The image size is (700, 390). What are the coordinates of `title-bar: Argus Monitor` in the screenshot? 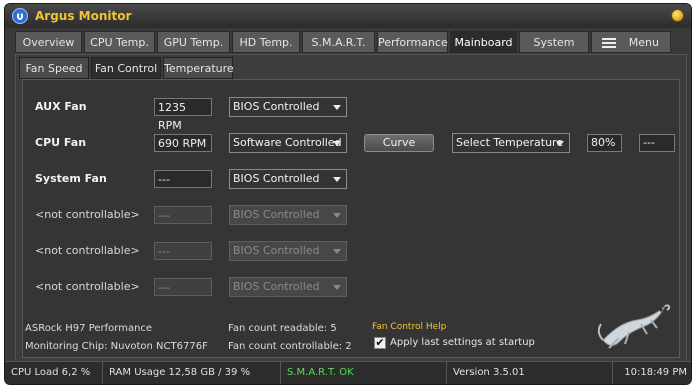 It's located at (348, 16).